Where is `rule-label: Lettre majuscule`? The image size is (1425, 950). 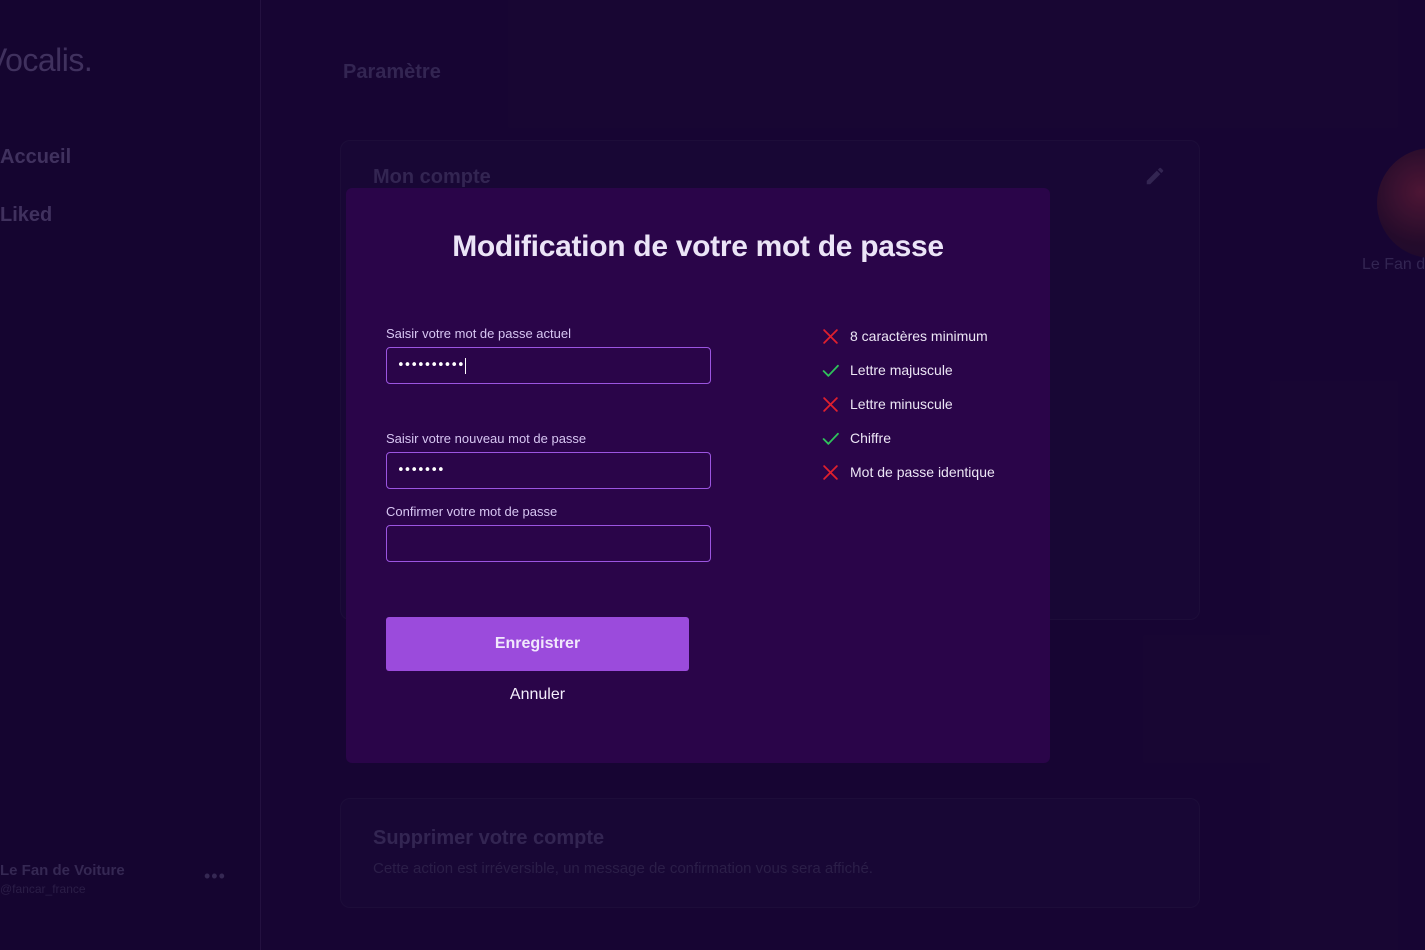
rule-label: Lettre majuscule is located at coordinates (901, 370).